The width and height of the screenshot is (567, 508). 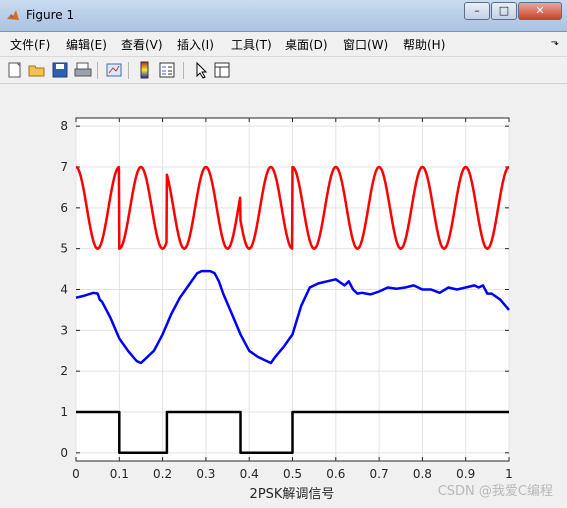 What do you see at coordinates (292, 494) in the screenshot?
I see `x-axis-label: 2PSK解调信号` at bounding box center [292, 494].